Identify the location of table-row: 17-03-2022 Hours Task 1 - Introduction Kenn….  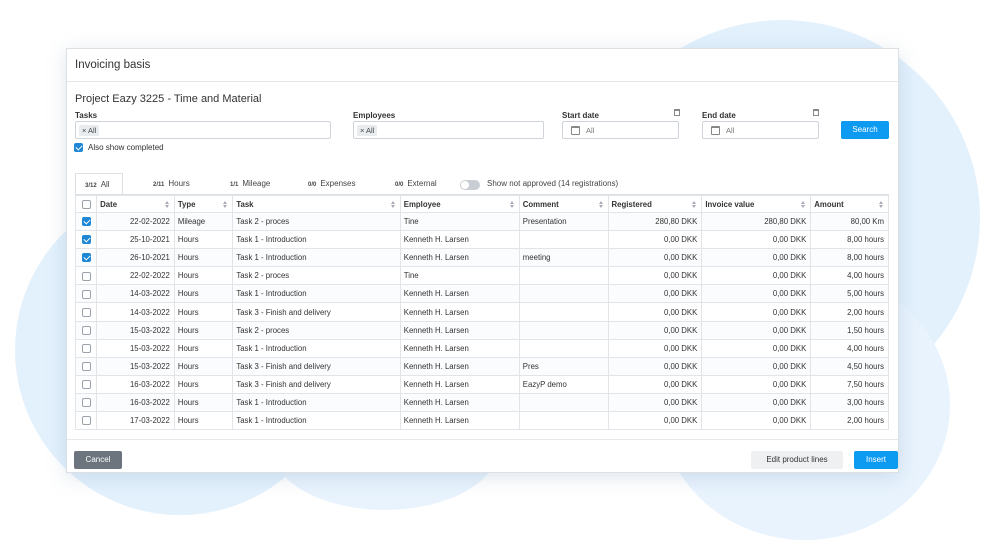
(481, 421).